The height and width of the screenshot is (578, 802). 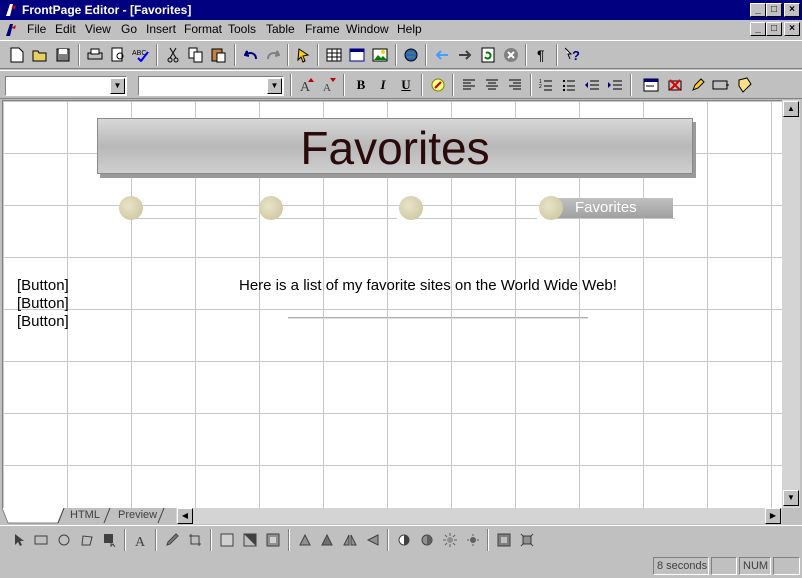 What do you see at coordinates (36, 29) in the screenshot?
I see `menu-file: File` at bounding box center [36, 29].